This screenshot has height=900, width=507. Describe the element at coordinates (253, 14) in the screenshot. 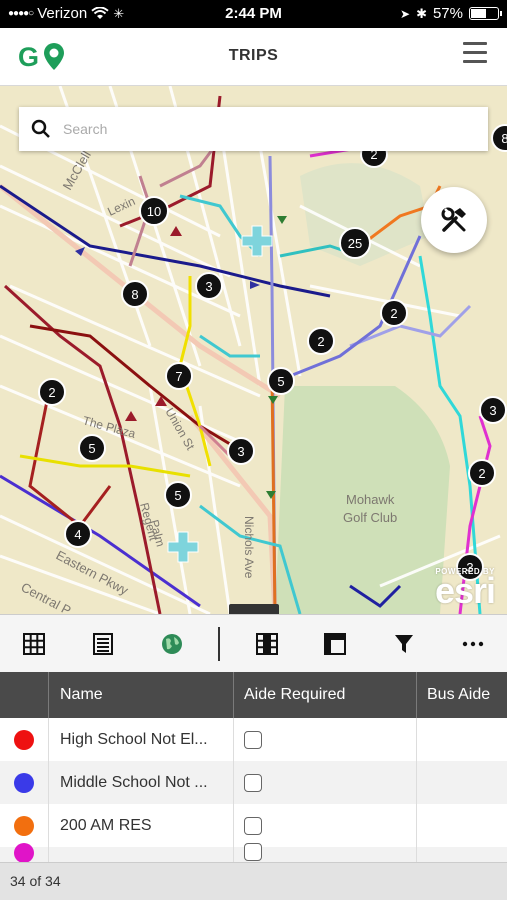

I see `status-bar: ●●●●○ Verizon ✳ 2:44 PM ➤ ✱ 57%` at that location.